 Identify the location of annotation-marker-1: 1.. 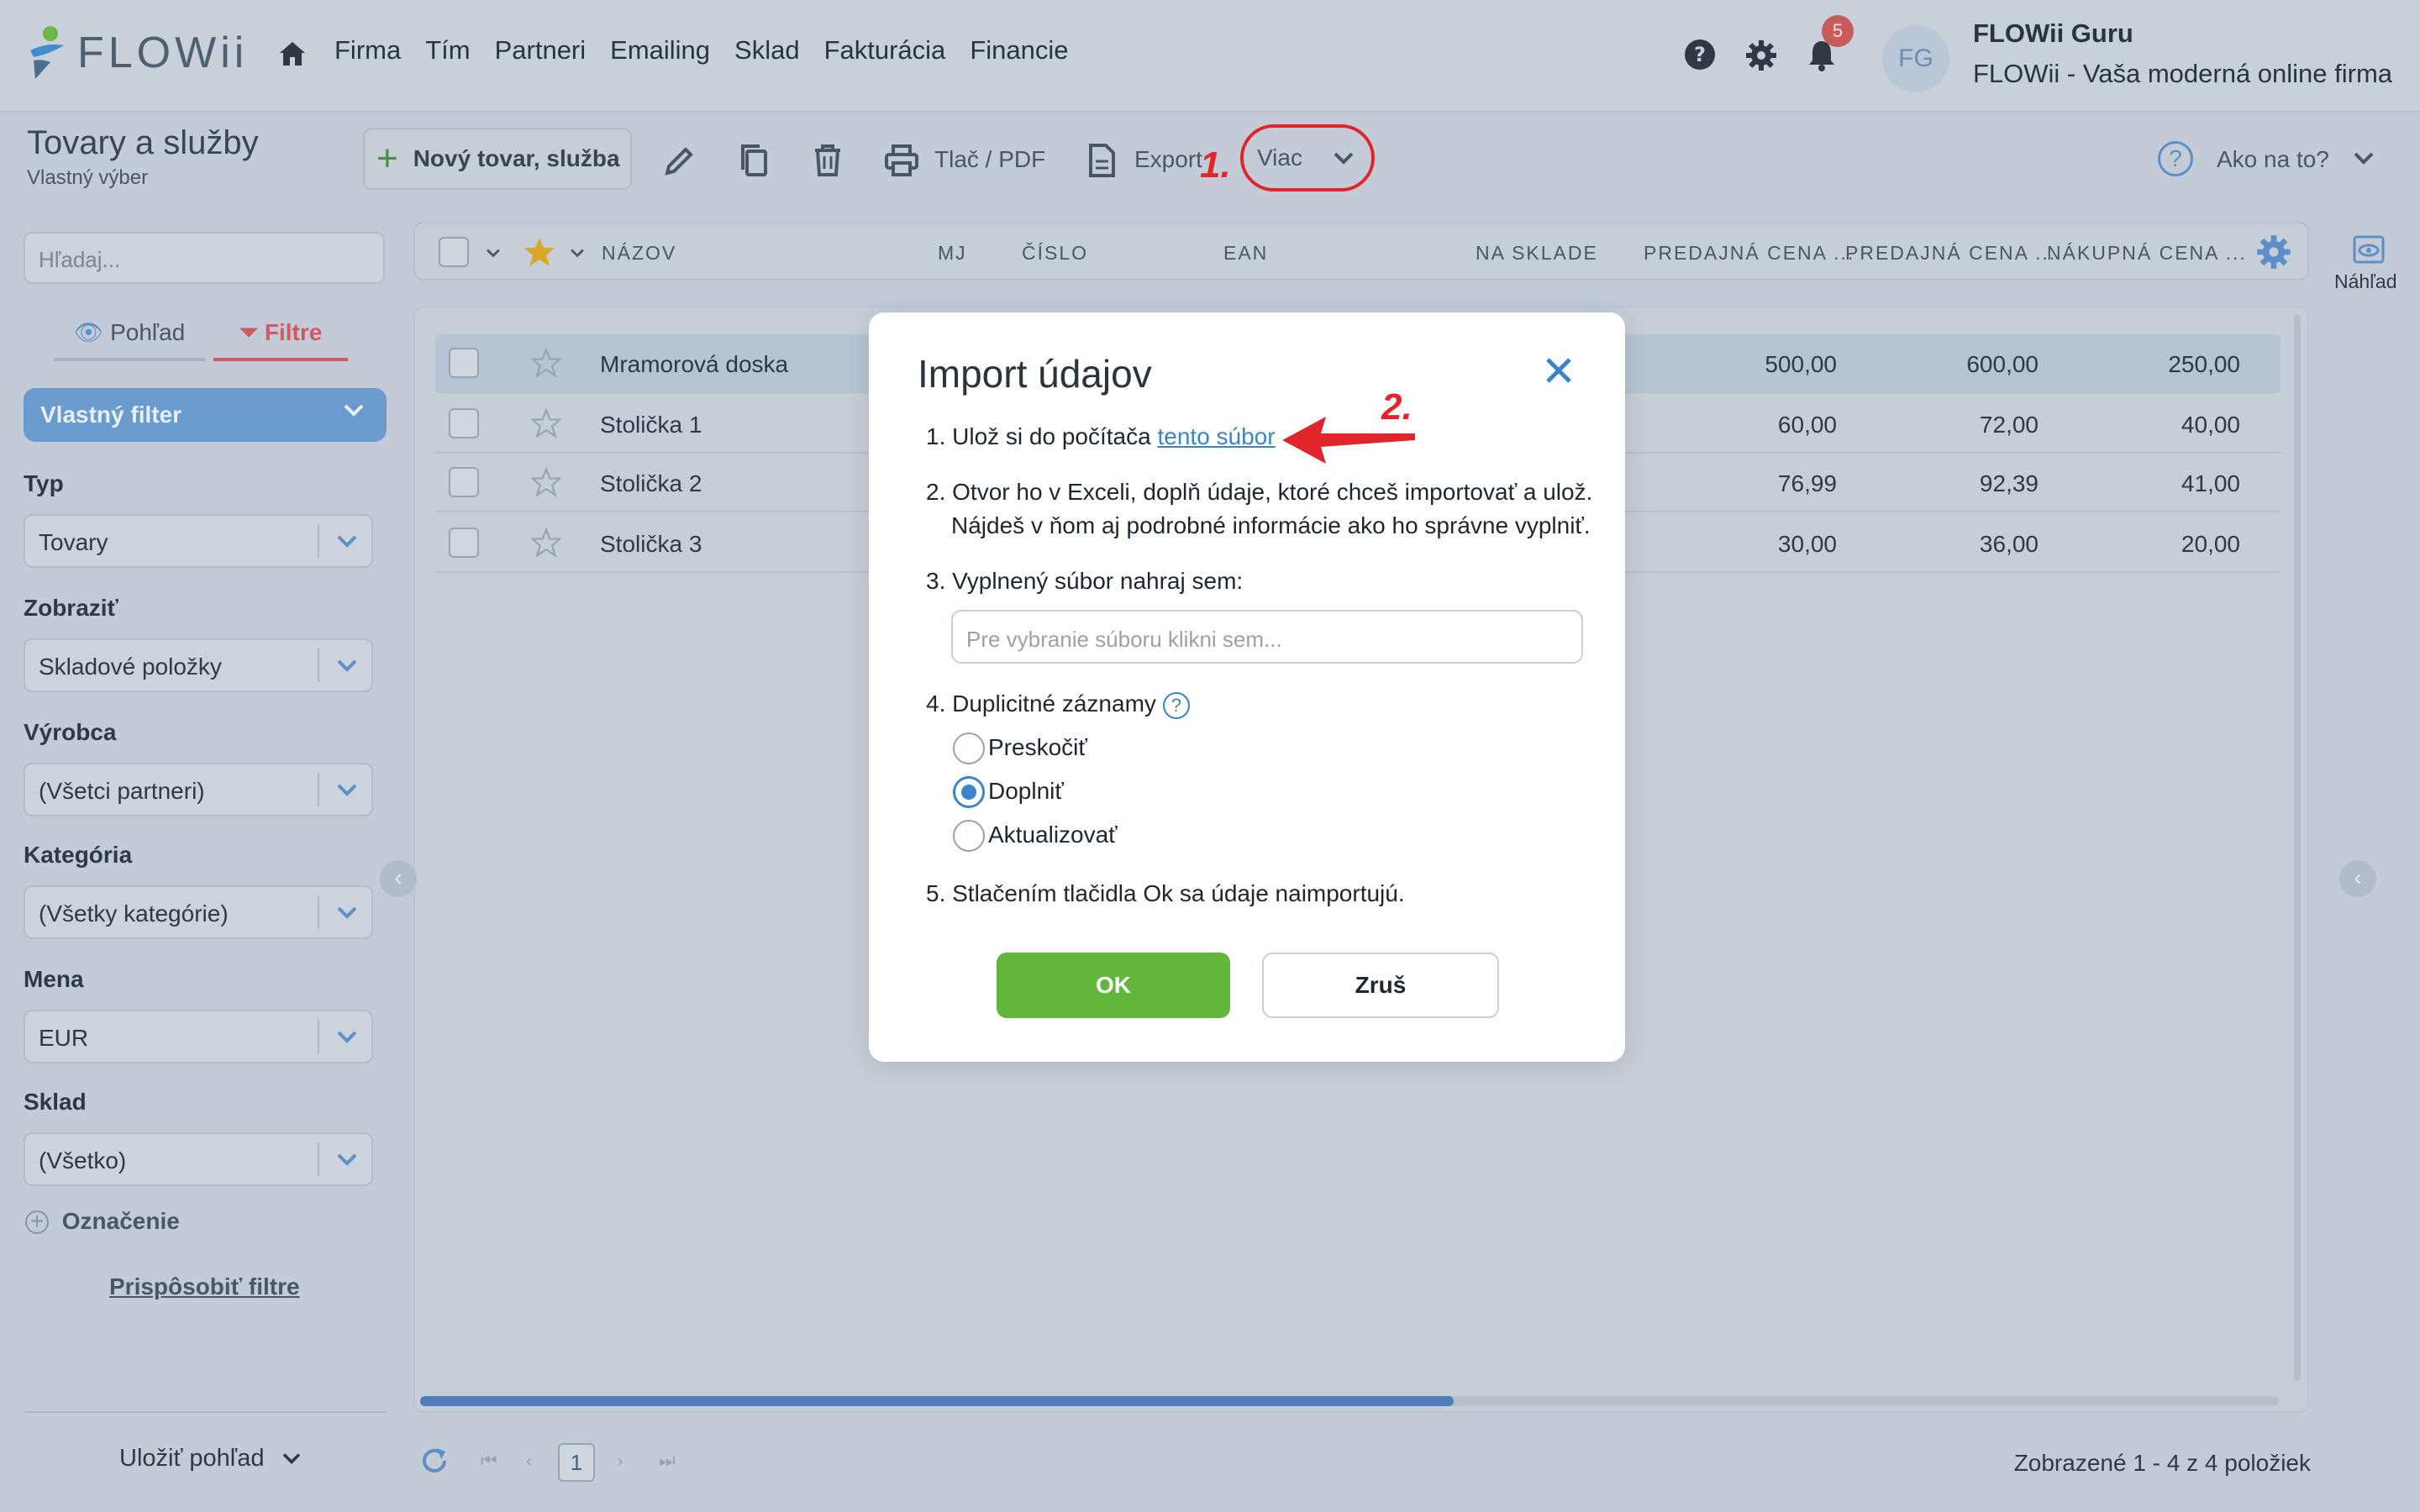
(1215, 165).